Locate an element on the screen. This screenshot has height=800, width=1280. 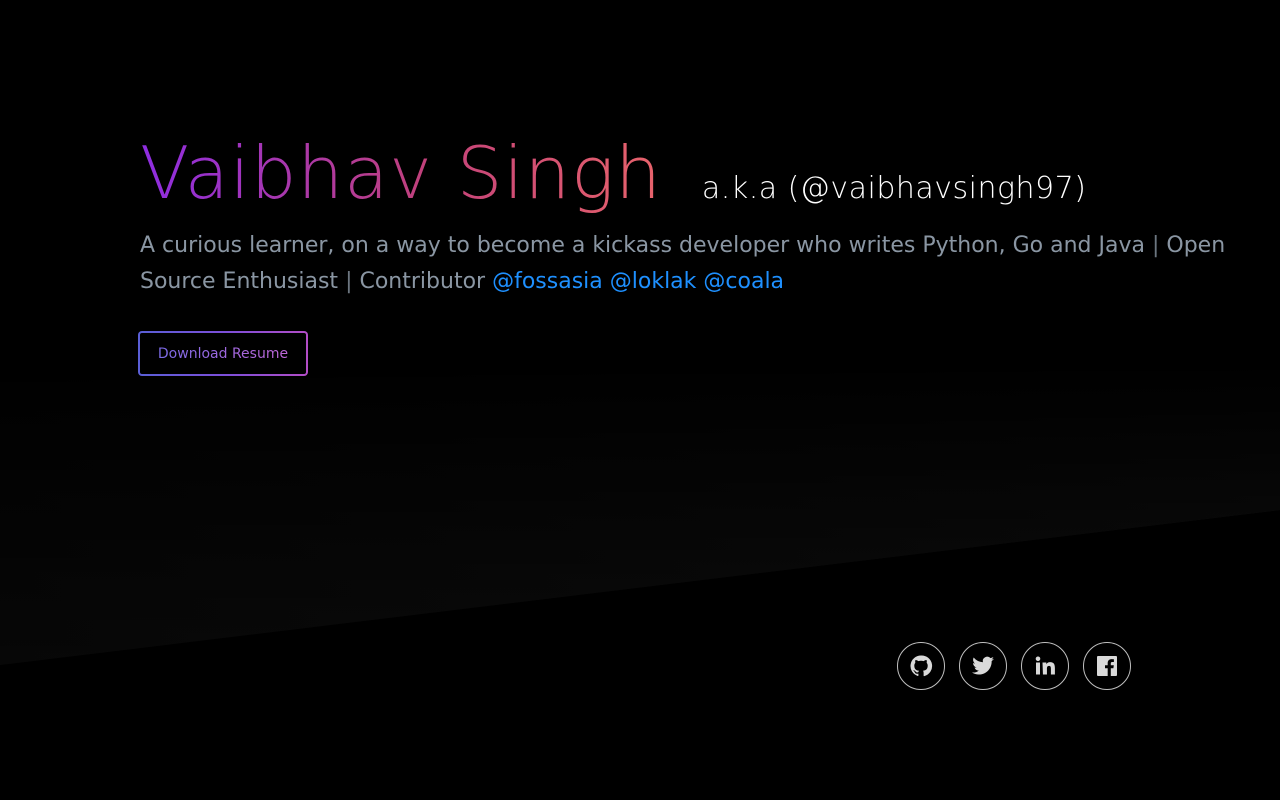
link-loklak: @loklak is located at coordinates (653, 281).